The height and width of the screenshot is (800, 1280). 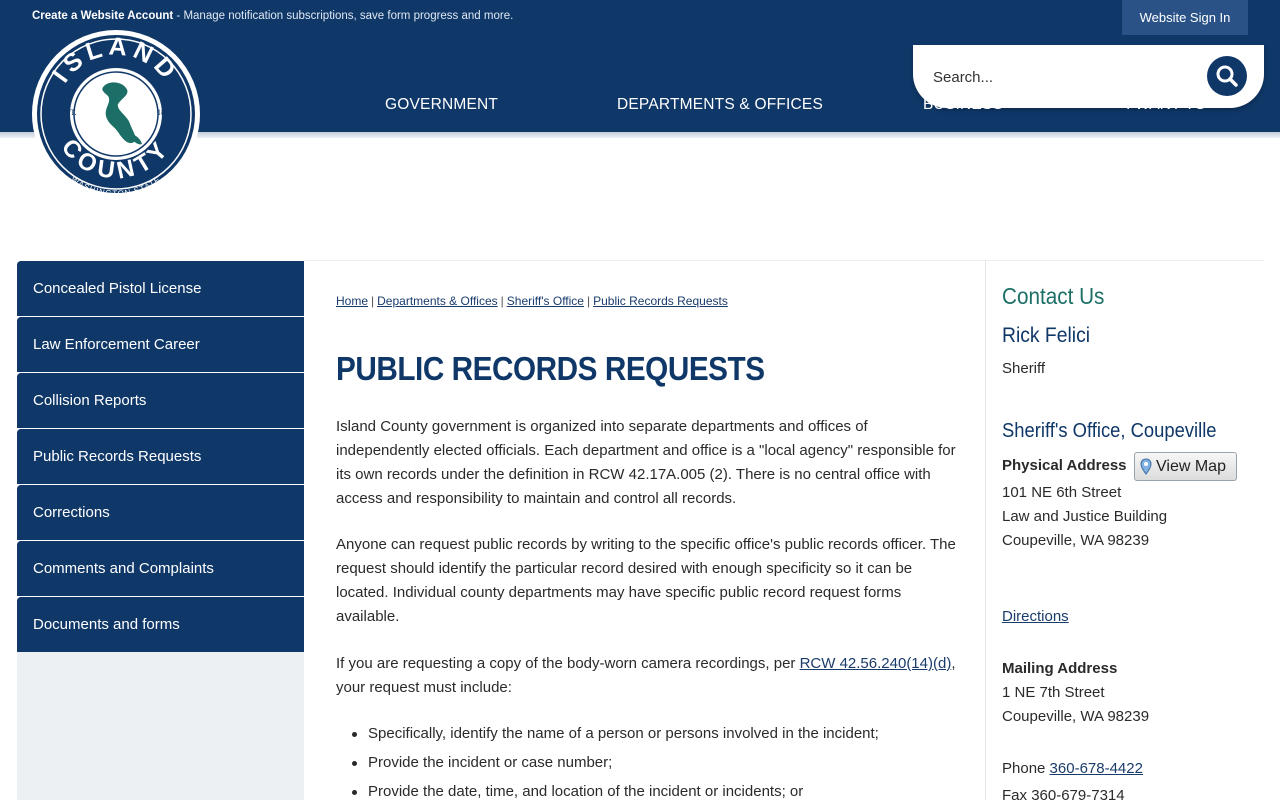 I want to click on sidebar-item-concealed-pistol-license: Concealed Pistol License, so click(x=160, y=288).